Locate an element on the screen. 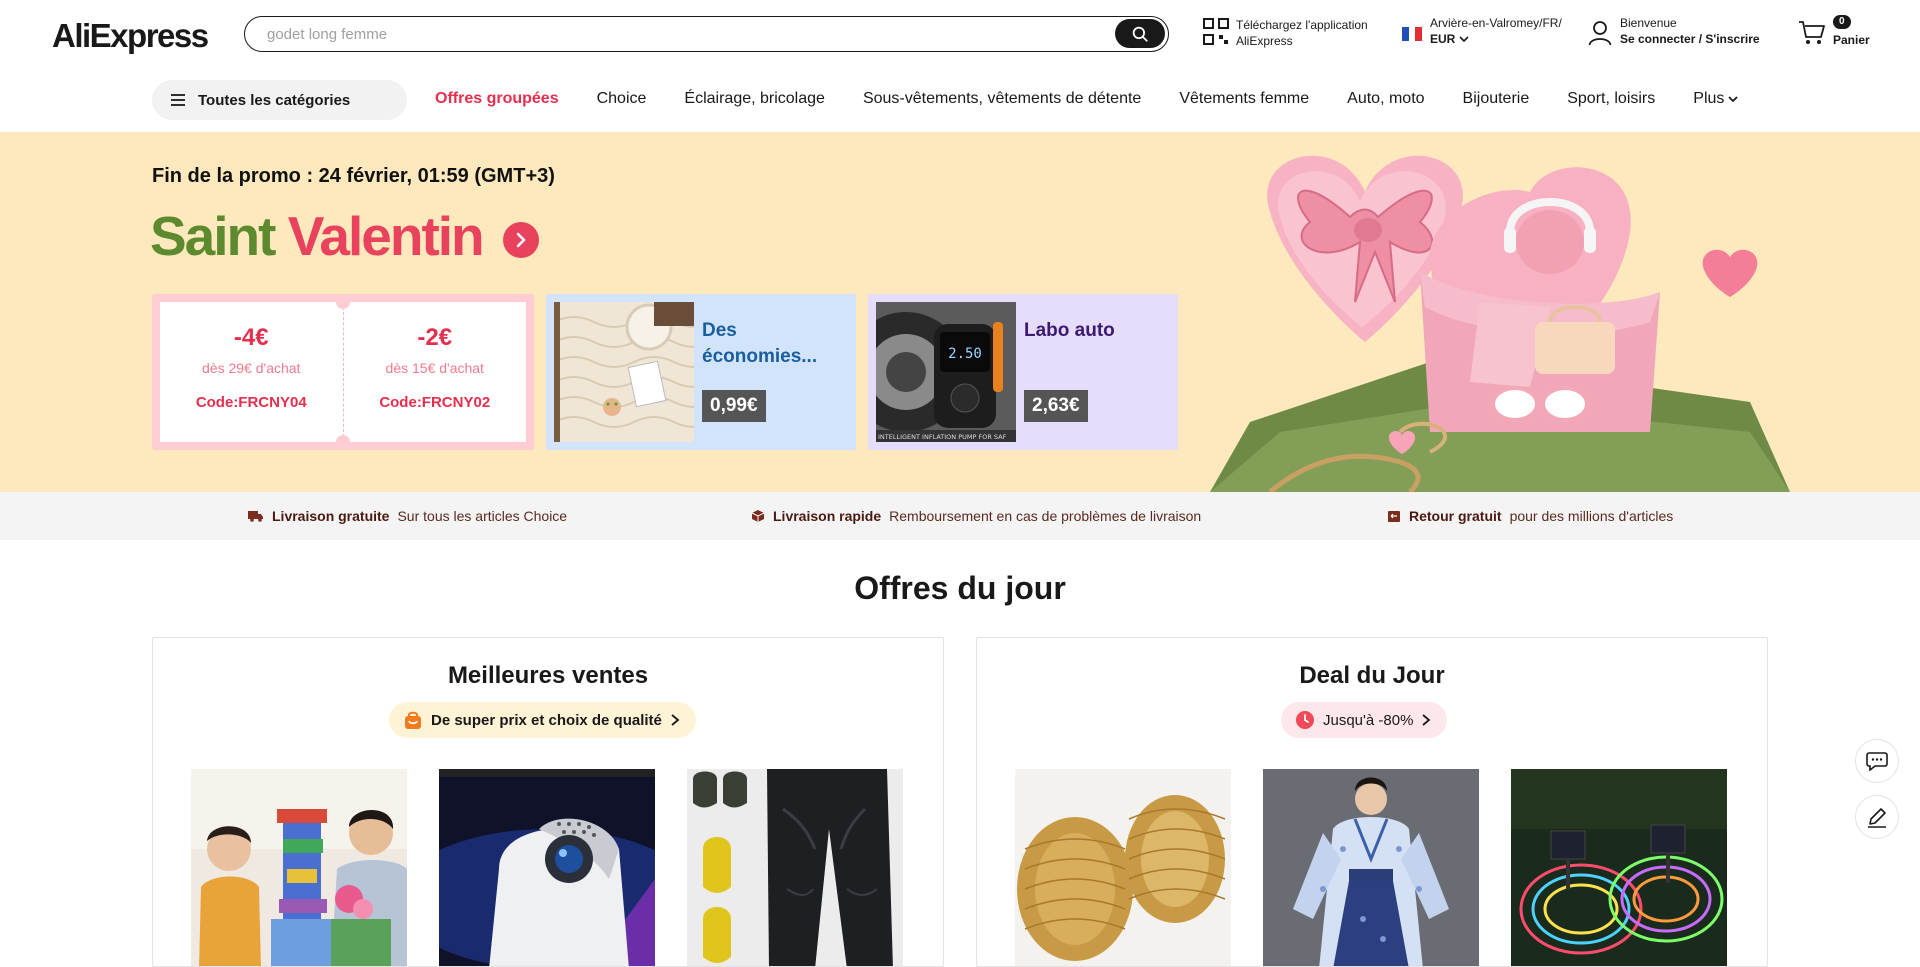  coupon-minimum: dès 29€ d'achat is located at coordinates (251, 368).